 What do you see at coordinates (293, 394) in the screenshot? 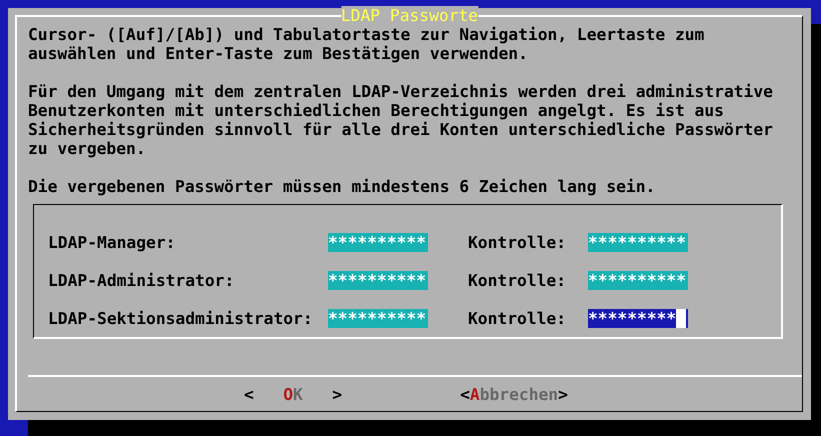
I see `dialog-button: < OK >` at bounding box center [293, 394].